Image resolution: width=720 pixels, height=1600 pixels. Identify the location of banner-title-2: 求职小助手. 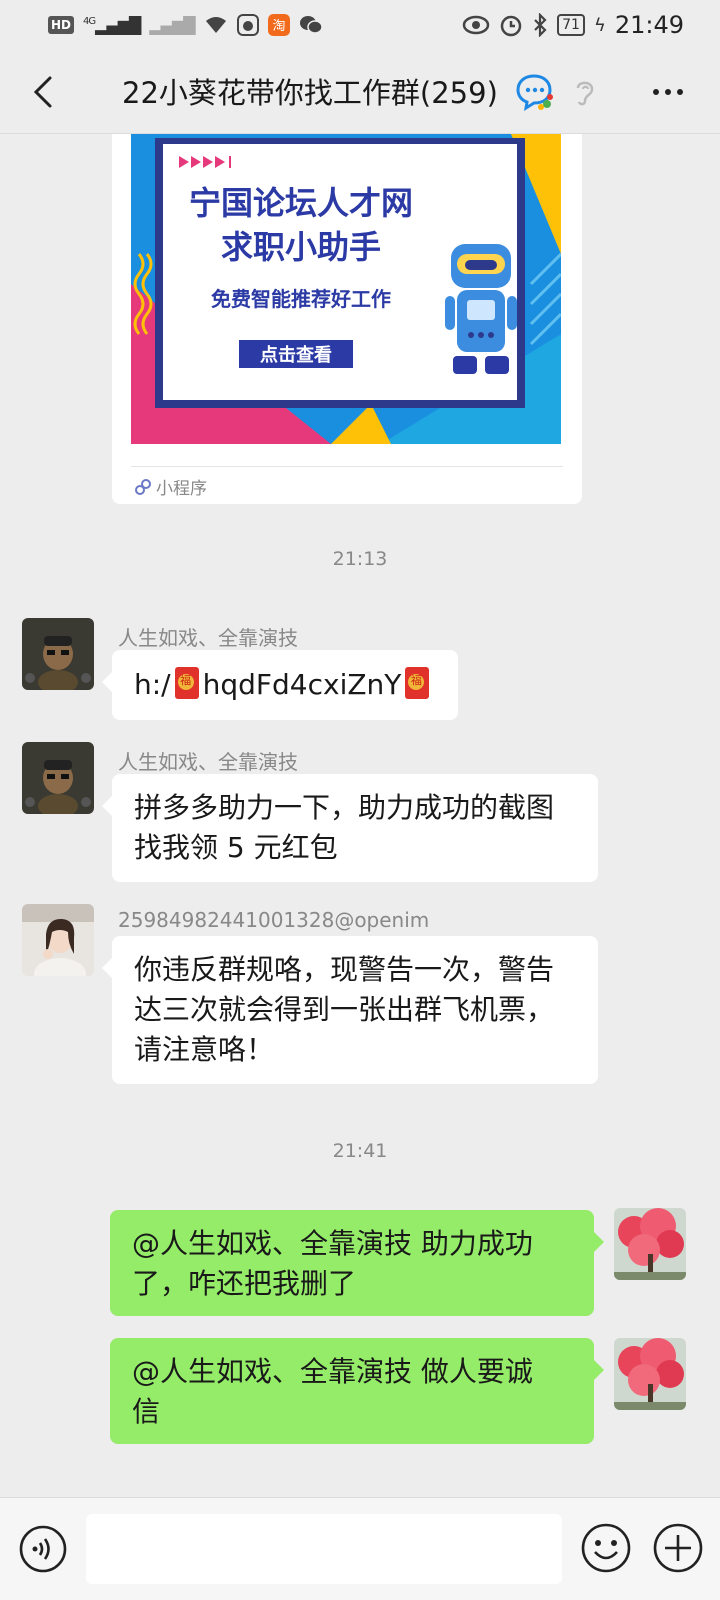
(301, 247).